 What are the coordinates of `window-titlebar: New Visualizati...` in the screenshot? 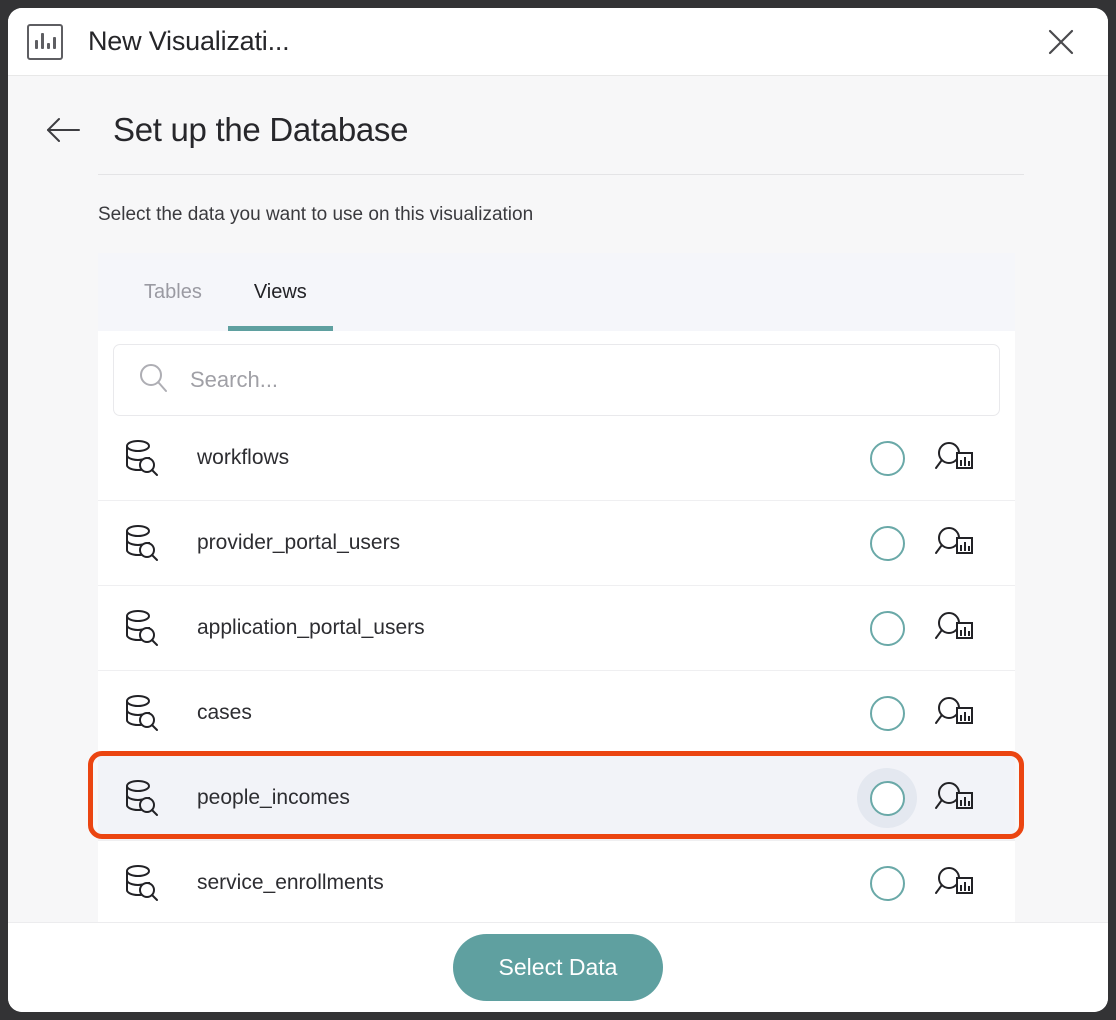 It's located at (558, 42).